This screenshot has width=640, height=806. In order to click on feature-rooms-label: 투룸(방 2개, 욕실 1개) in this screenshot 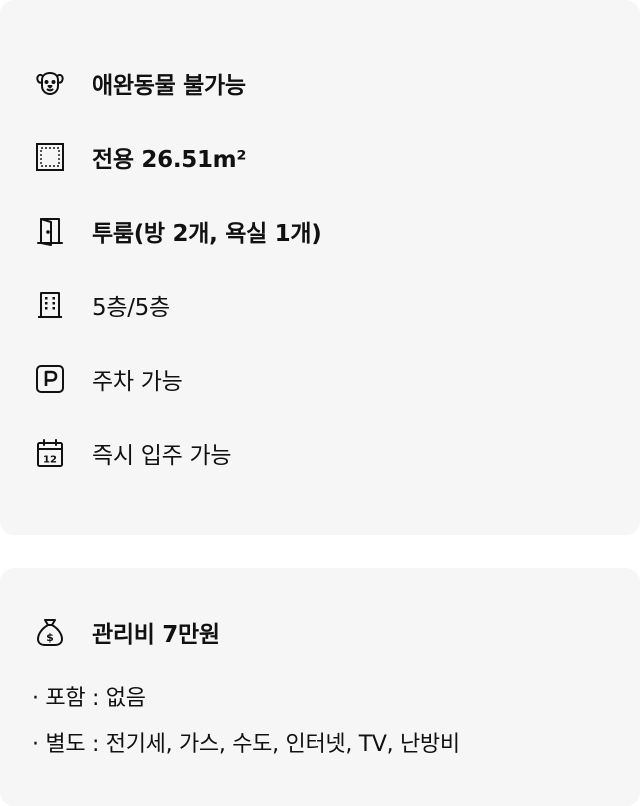, I will do `click(207, 234)`.